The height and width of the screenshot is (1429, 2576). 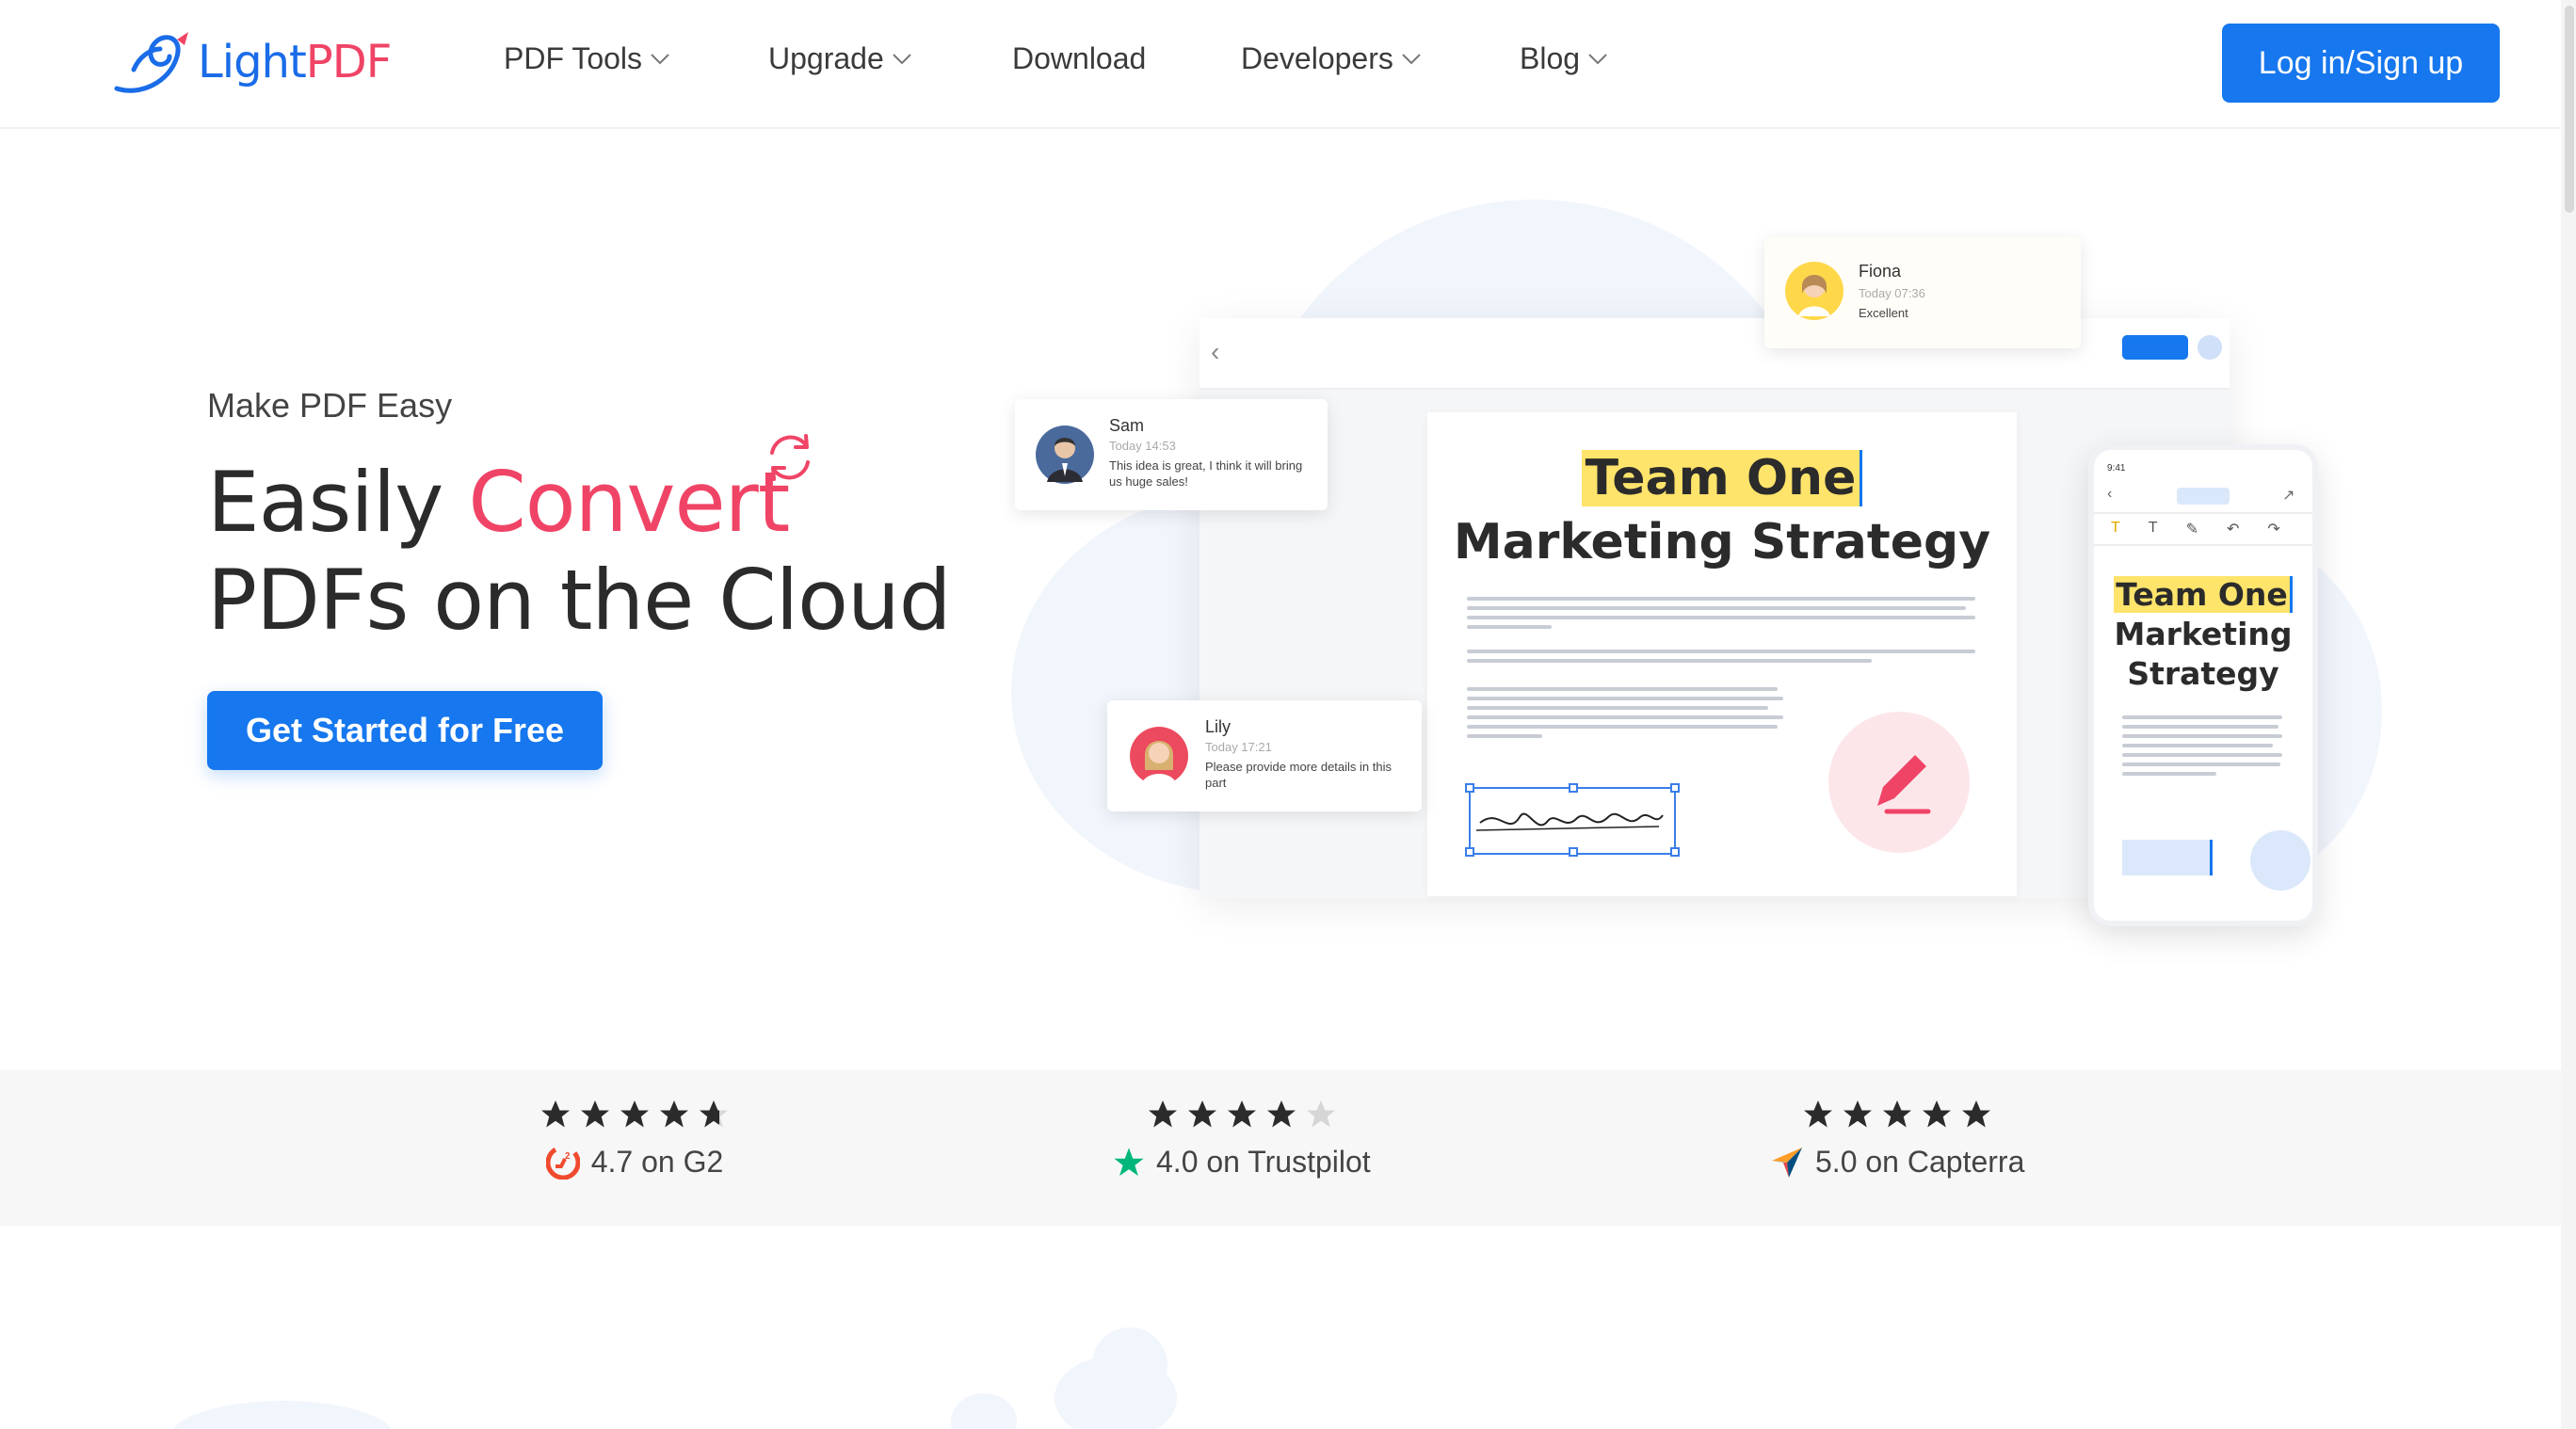 I want to click on pdf-document-preview: Team One Marketing Strategy, so click(x=1722, y=654).